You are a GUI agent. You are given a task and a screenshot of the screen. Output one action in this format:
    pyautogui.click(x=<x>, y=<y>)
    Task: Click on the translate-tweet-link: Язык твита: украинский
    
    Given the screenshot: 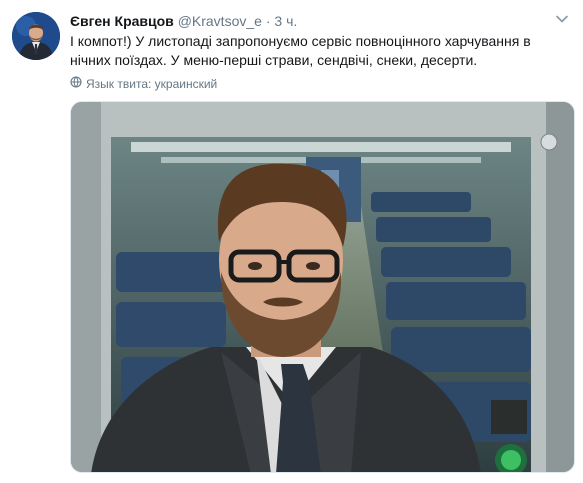 What is the action you would take?
    pyautogui.click(x=143, y=83)
    